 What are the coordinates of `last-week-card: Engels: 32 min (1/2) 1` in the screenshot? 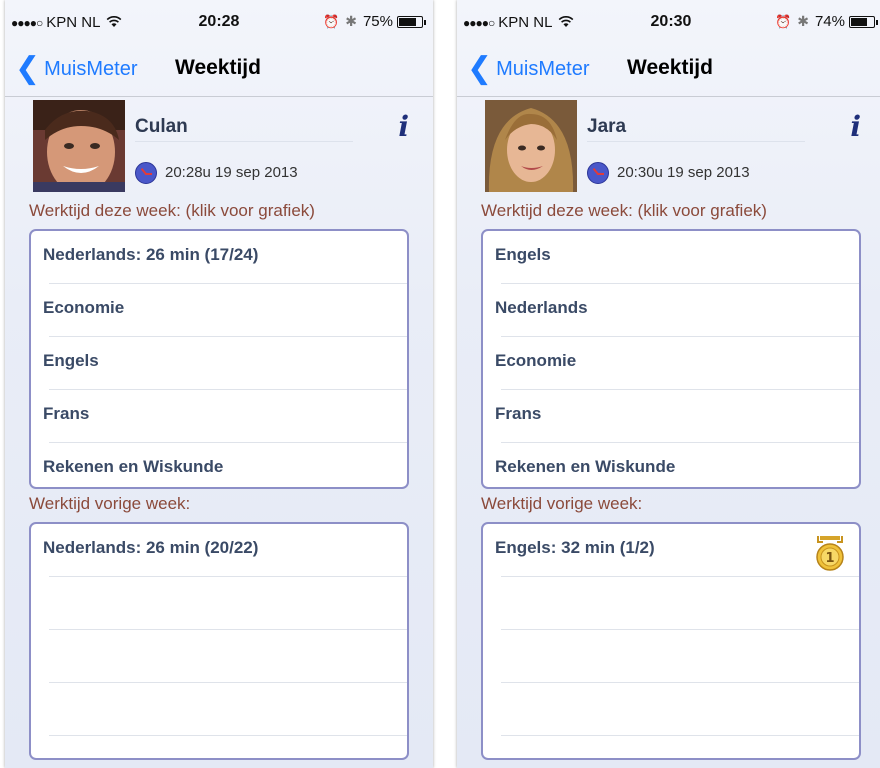 It's located at (671, 641).